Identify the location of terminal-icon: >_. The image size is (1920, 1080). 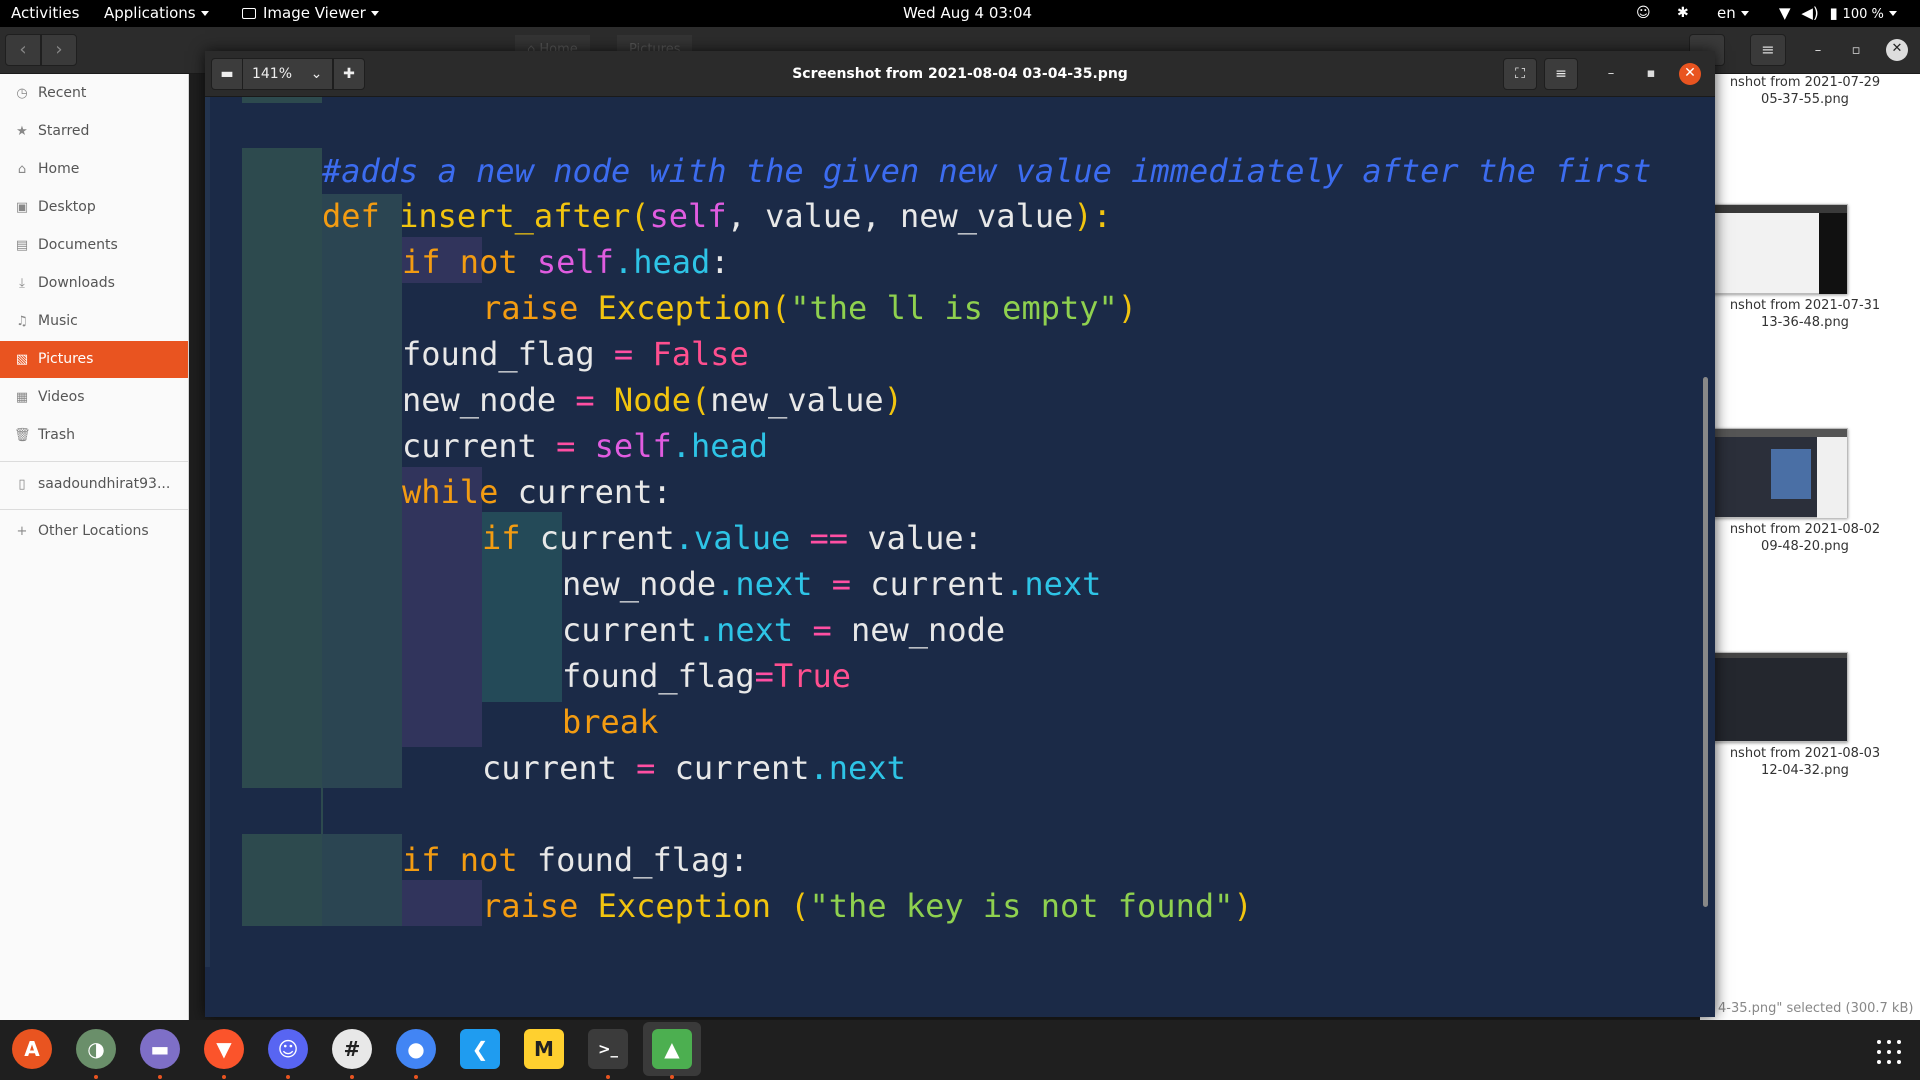
(608, 1049).